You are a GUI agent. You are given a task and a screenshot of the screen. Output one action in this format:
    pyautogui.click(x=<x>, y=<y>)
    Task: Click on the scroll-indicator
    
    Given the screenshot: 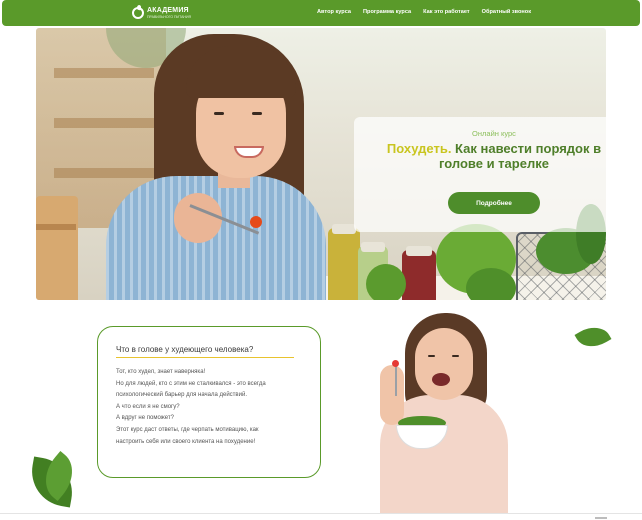 What is the action you would take?
    pyautogui.click(x=601, y=518)
    